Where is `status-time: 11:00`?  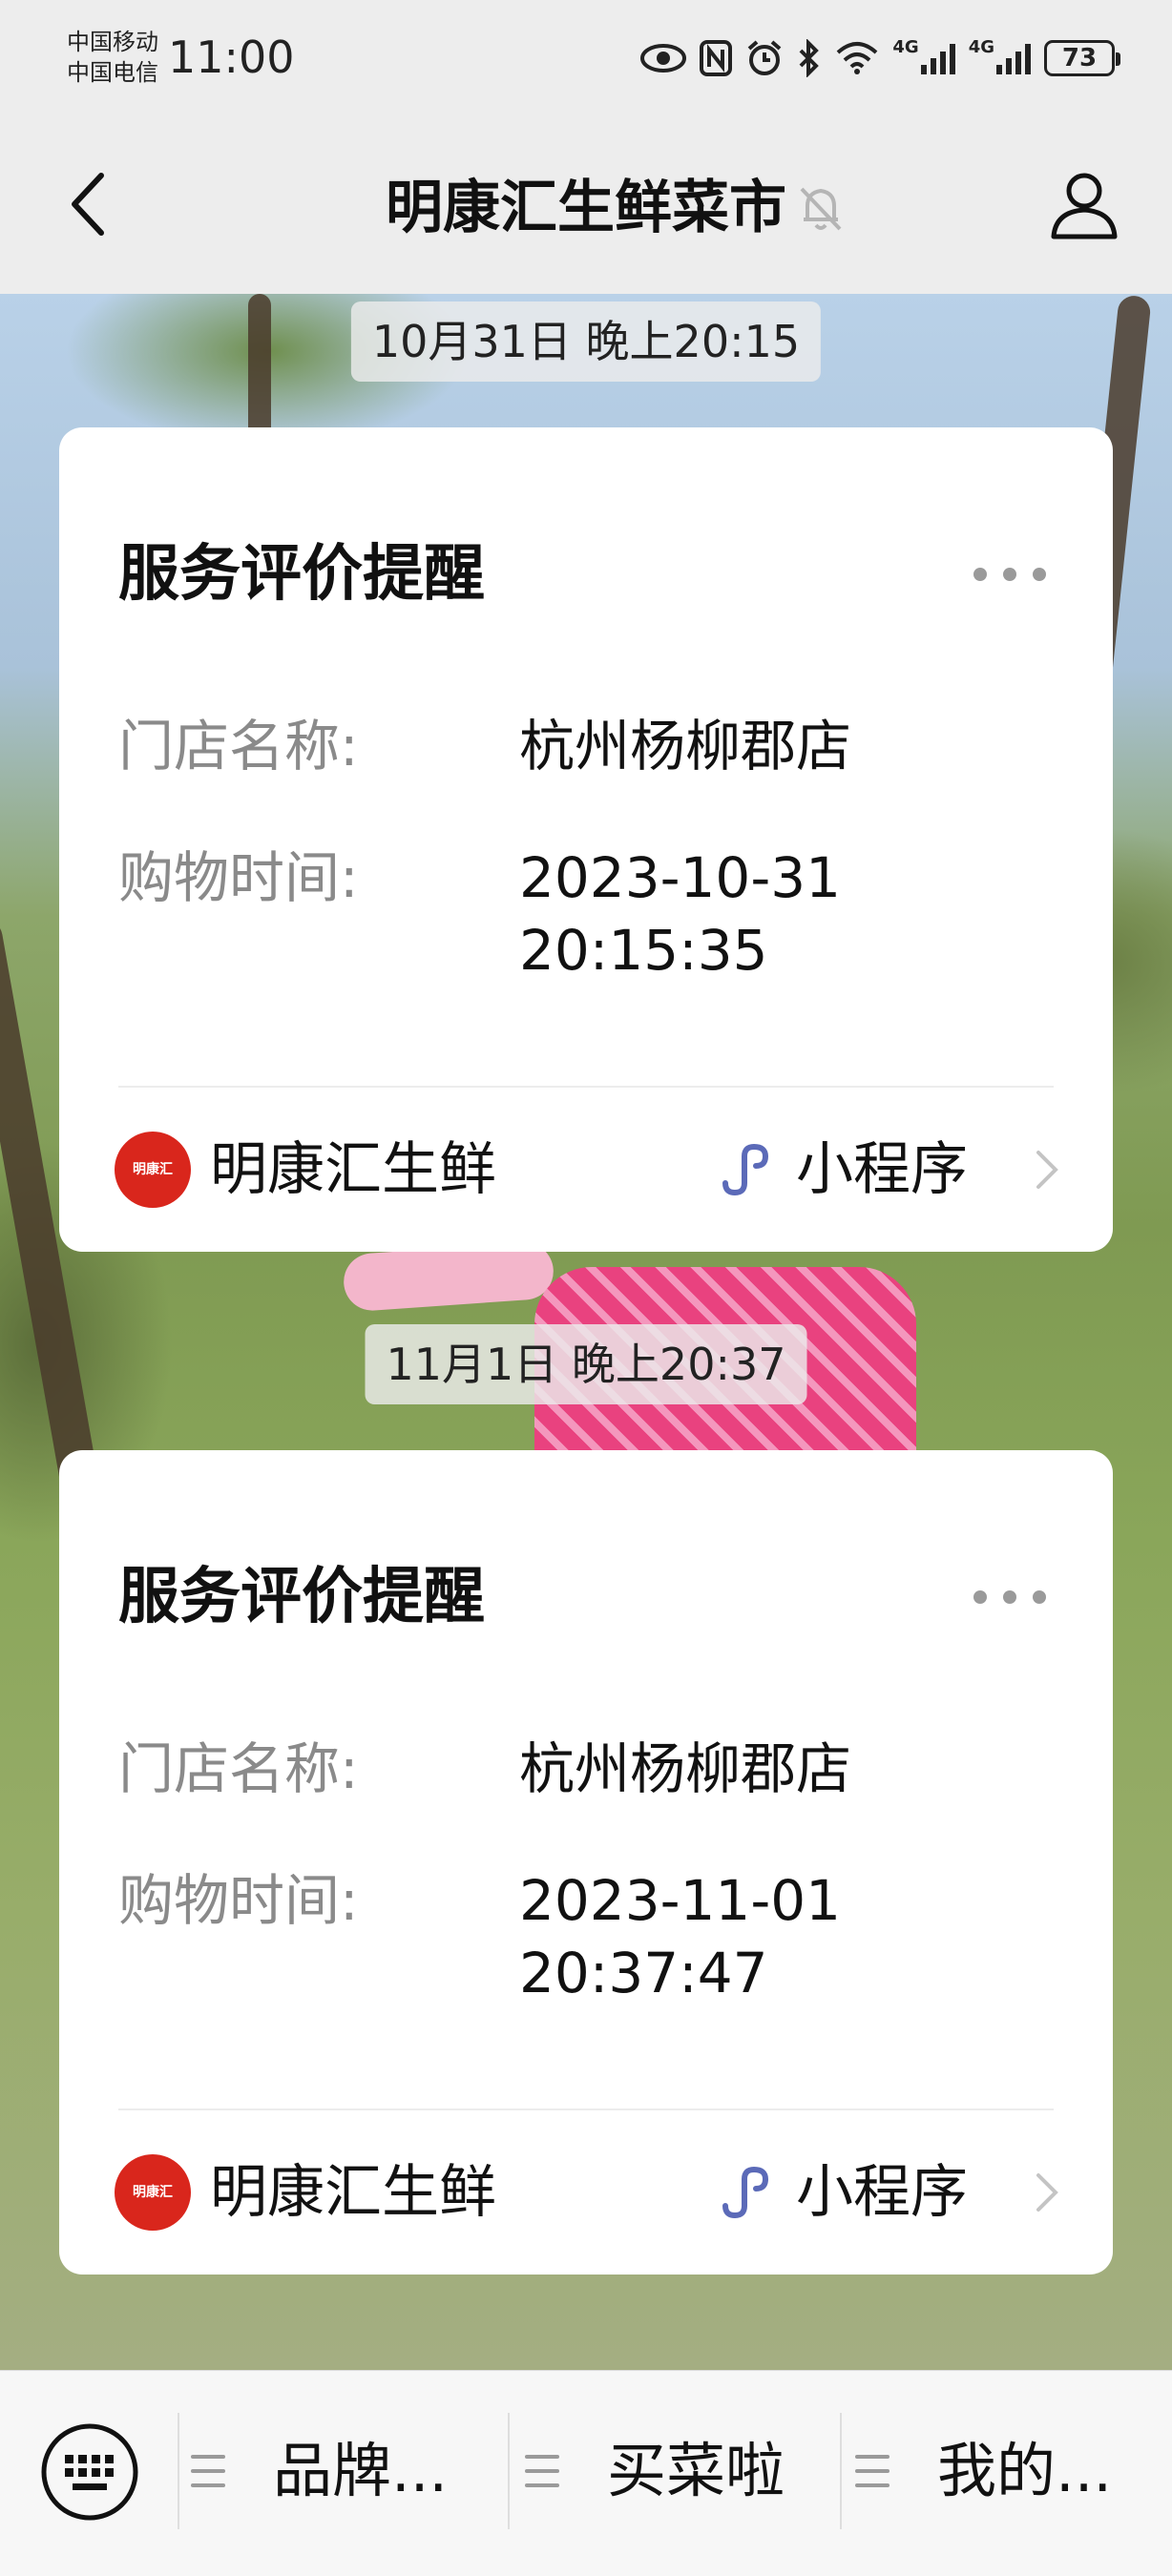
status-time: 11:00 is located at coordinates (231, 57).